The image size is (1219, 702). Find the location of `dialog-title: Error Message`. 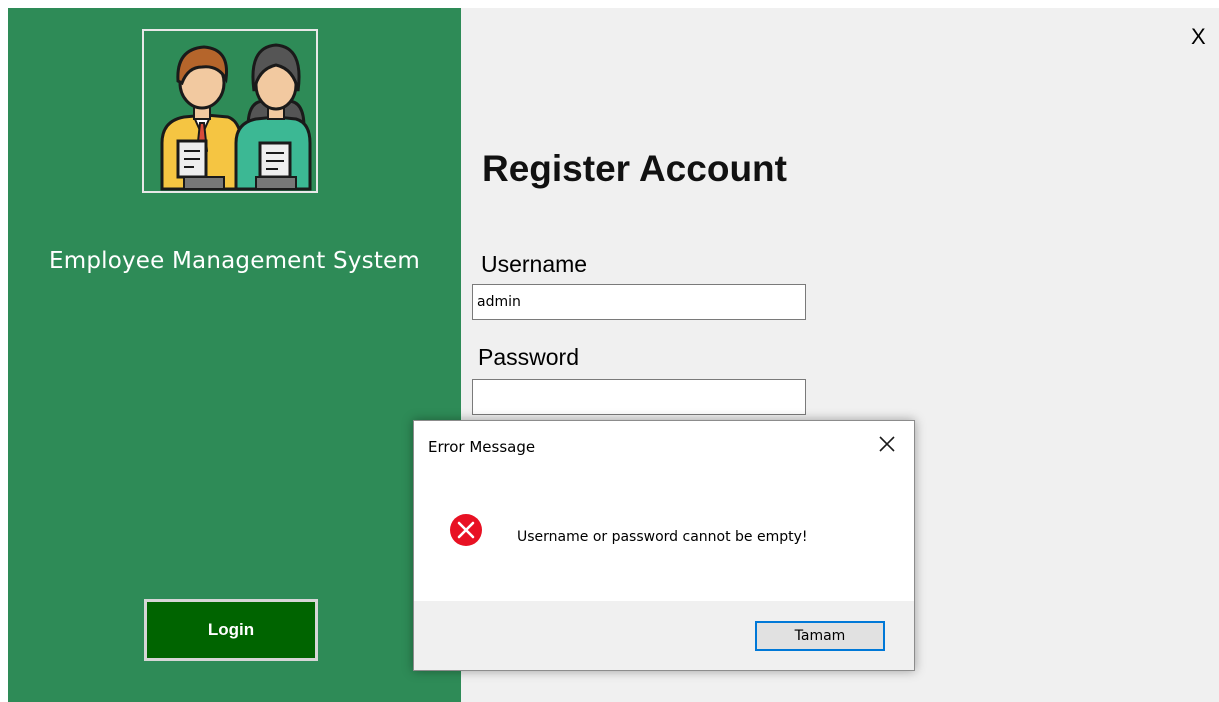

dialog-title: Error Message is located at coordinates (482, 447).